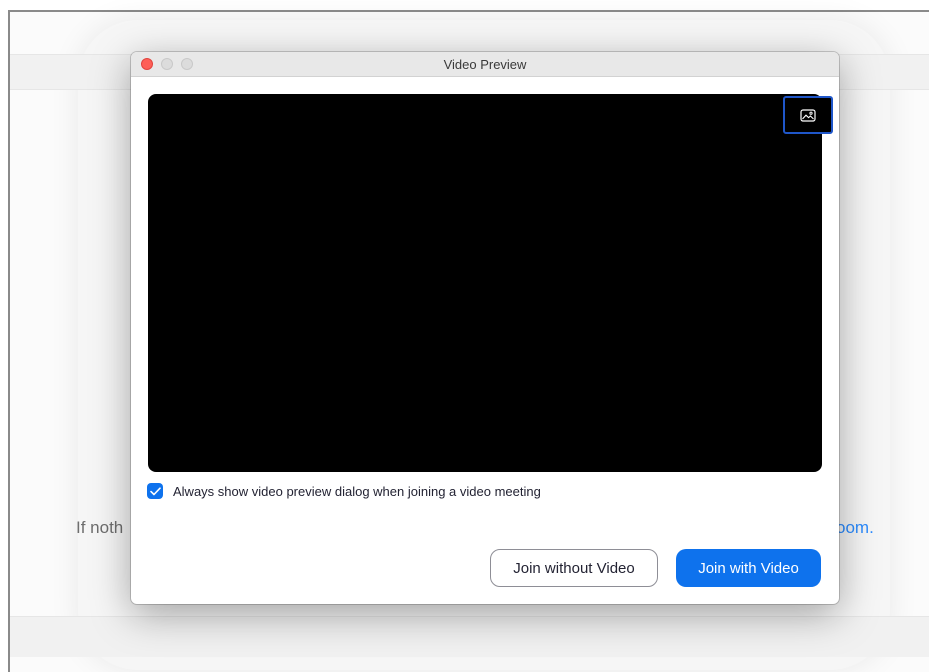 This screenshot has width=929, height=672. I want to click on virtual-background-button, so click(808, 115).